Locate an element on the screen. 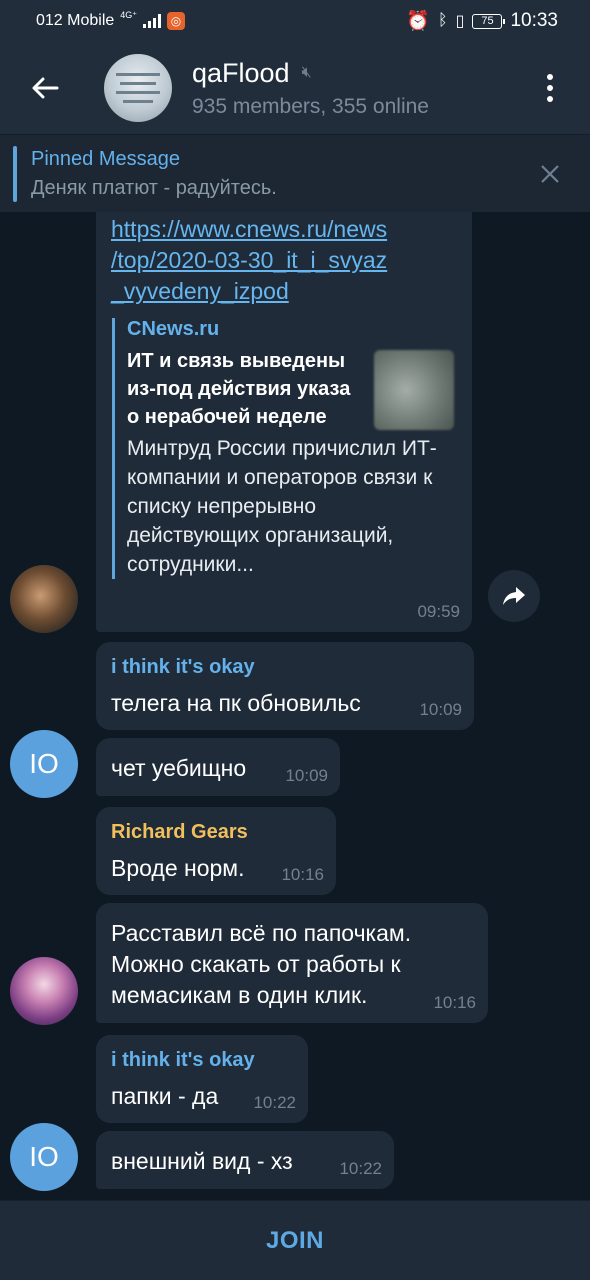 This screenshot has width=590, height=1280. message-text: телега на пк обновильс is located at coordinates (236, 703).